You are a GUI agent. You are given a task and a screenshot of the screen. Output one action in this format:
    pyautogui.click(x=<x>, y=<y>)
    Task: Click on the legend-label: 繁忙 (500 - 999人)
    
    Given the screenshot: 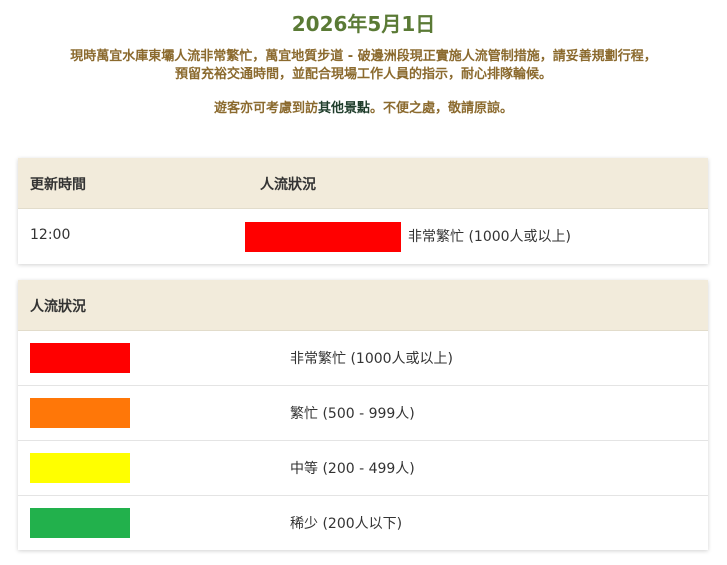 What is the action you would take?
    pyautogui.click(x=352, y=414)
    